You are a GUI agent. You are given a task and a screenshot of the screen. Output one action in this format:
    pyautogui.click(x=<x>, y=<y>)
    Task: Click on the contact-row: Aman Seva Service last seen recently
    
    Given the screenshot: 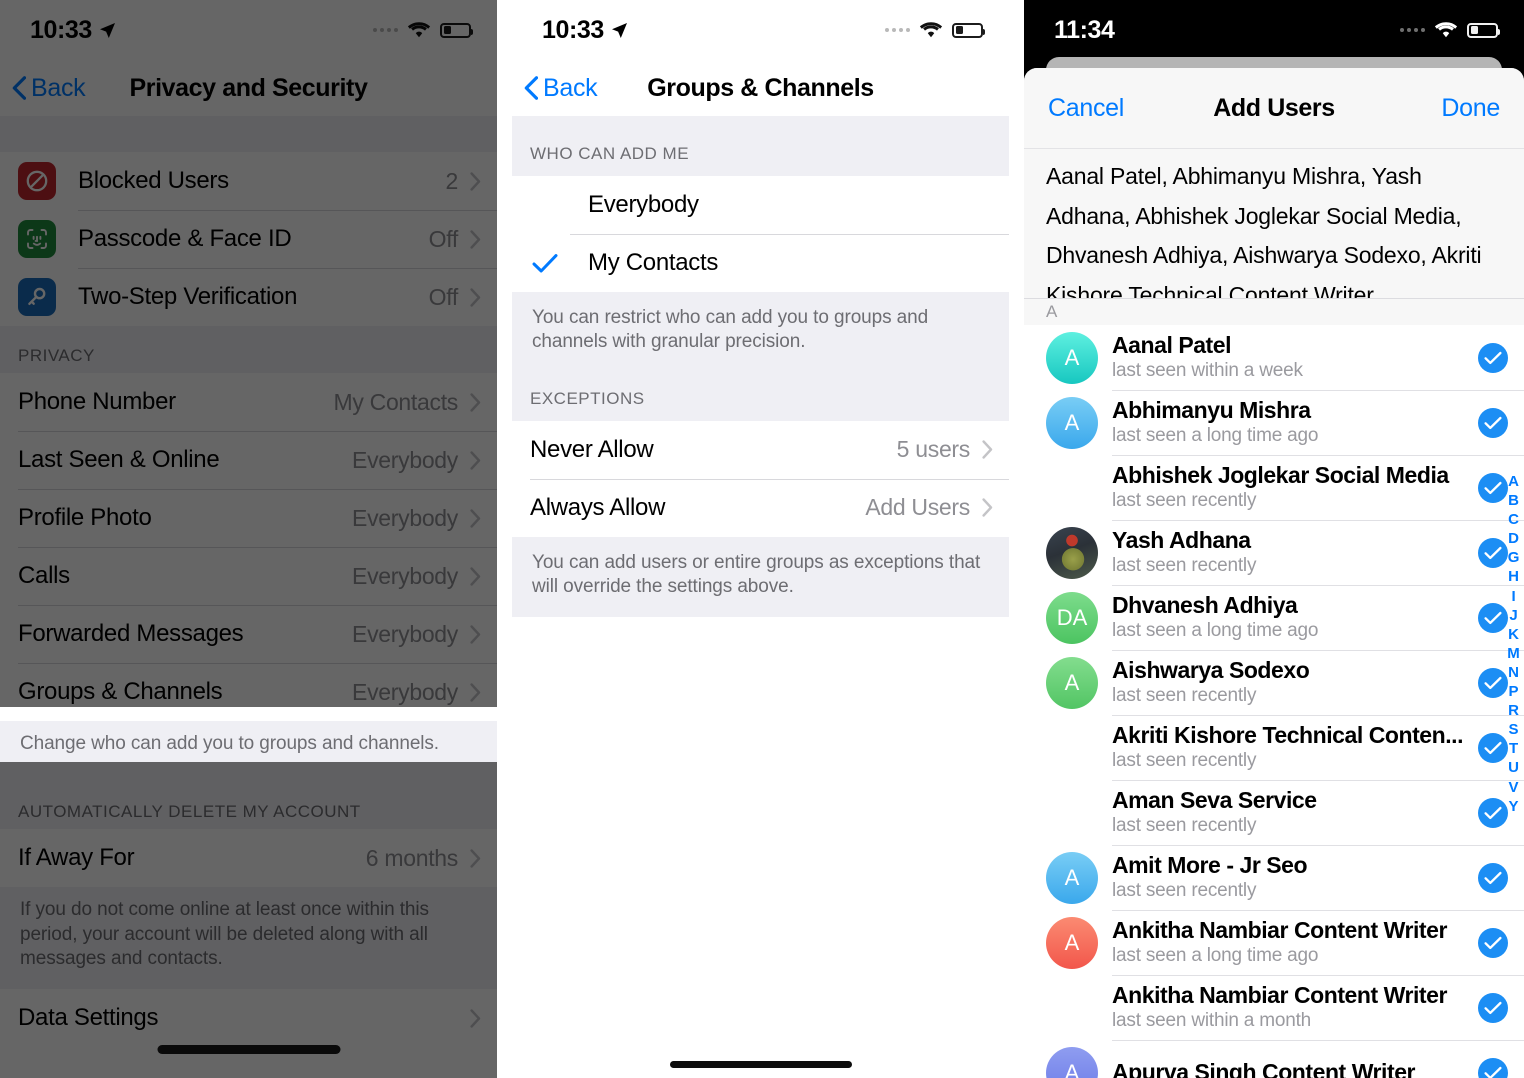 What is the action you would take?
    pyautogui.click(x=1274, y=812)
    